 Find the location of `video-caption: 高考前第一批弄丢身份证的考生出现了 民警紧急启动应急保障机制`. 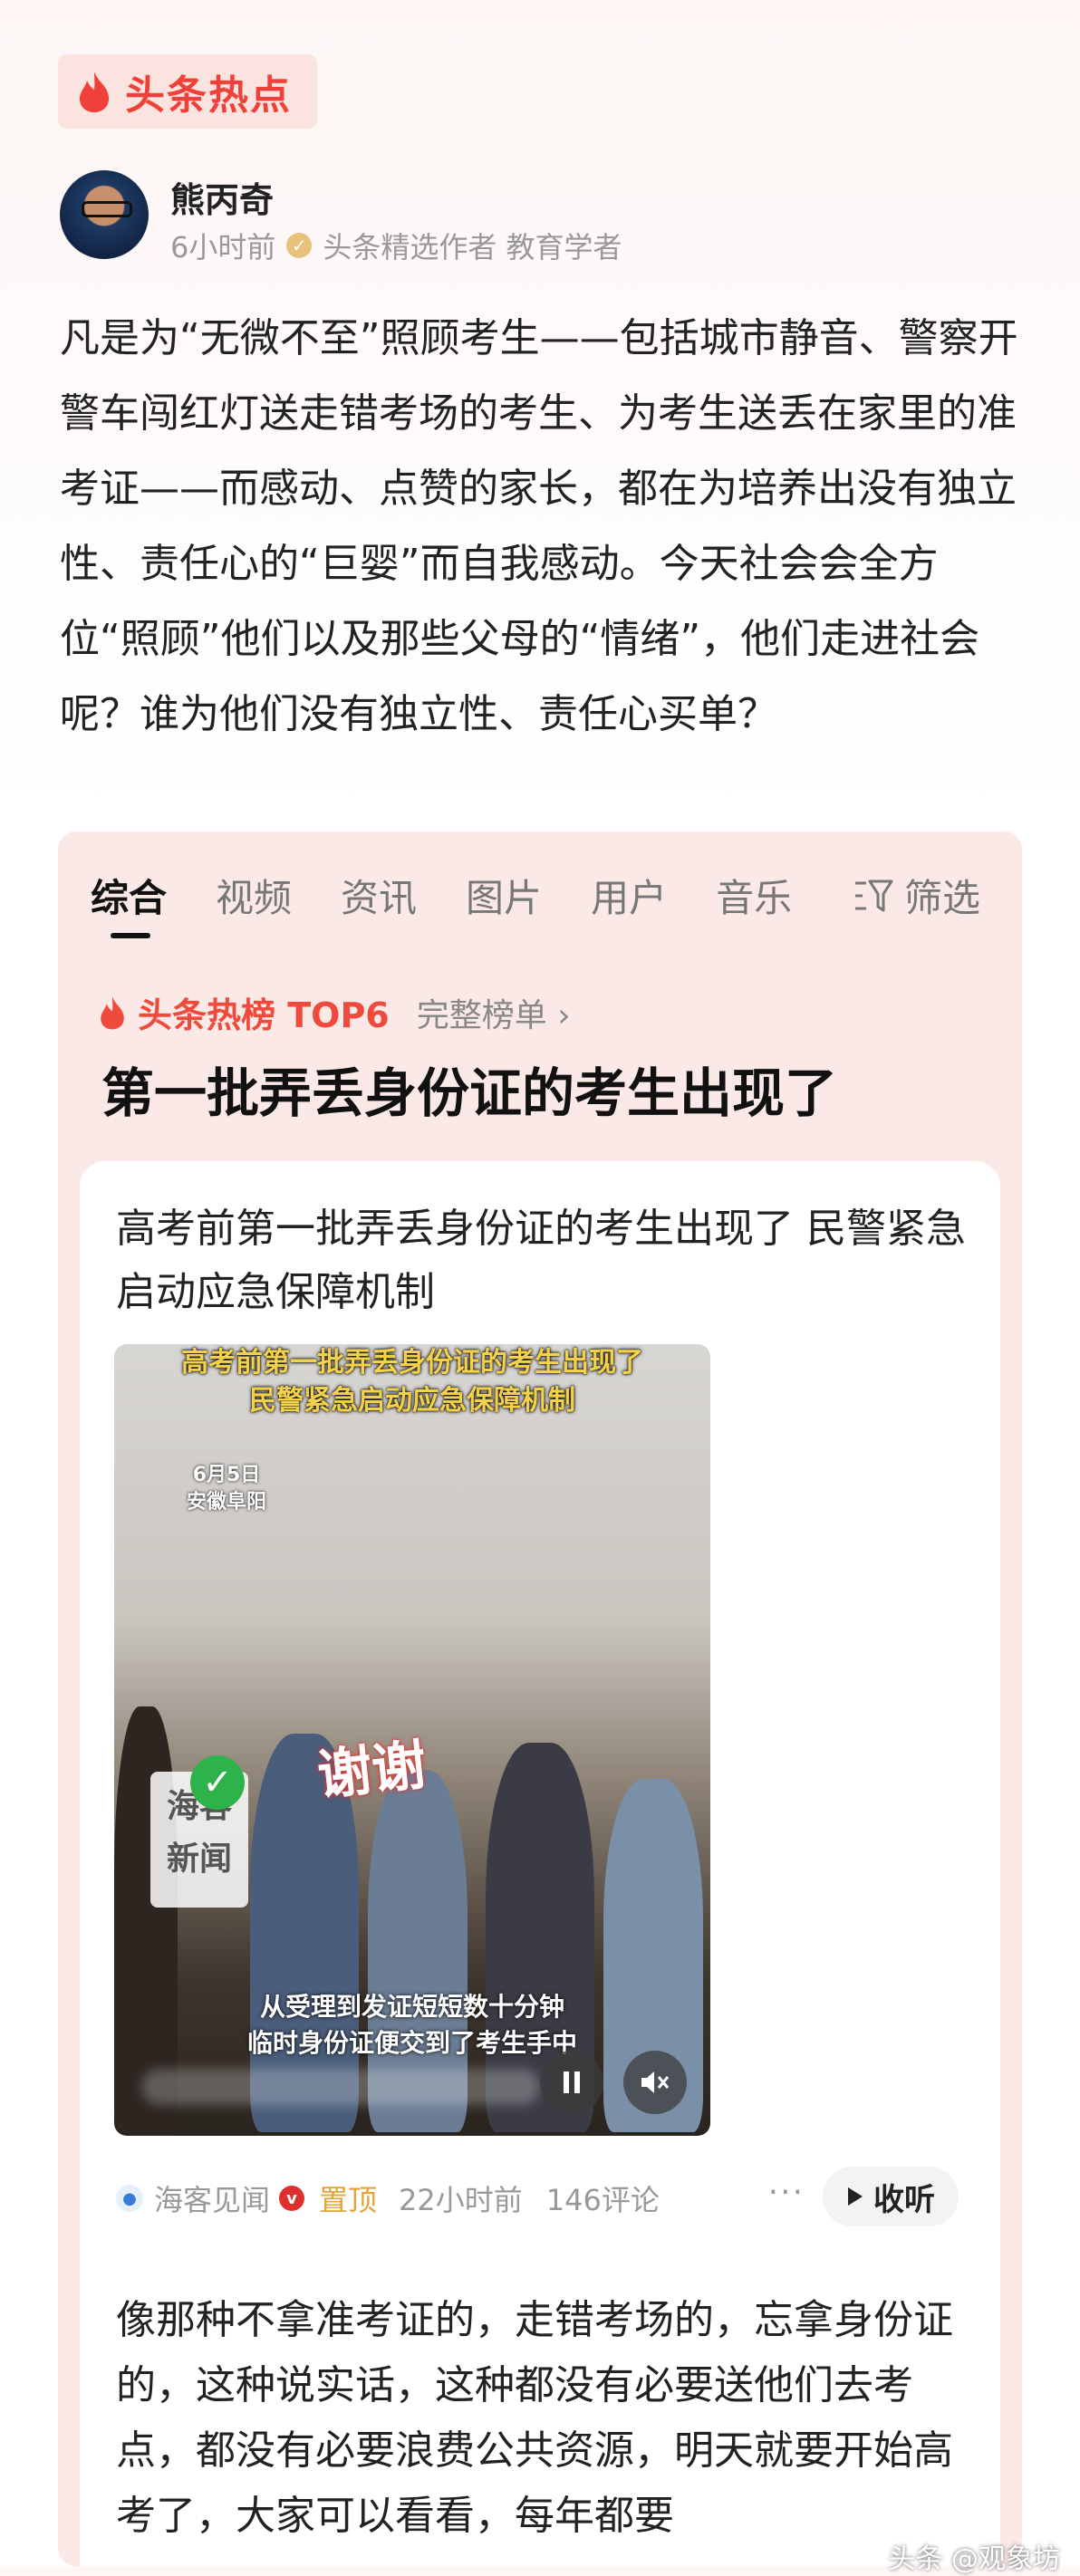

video-caption: 高考前第一批弄丢身份证的考生出现了 民警紧急启动应急保障机制 is located at coordinates (412, 1382).